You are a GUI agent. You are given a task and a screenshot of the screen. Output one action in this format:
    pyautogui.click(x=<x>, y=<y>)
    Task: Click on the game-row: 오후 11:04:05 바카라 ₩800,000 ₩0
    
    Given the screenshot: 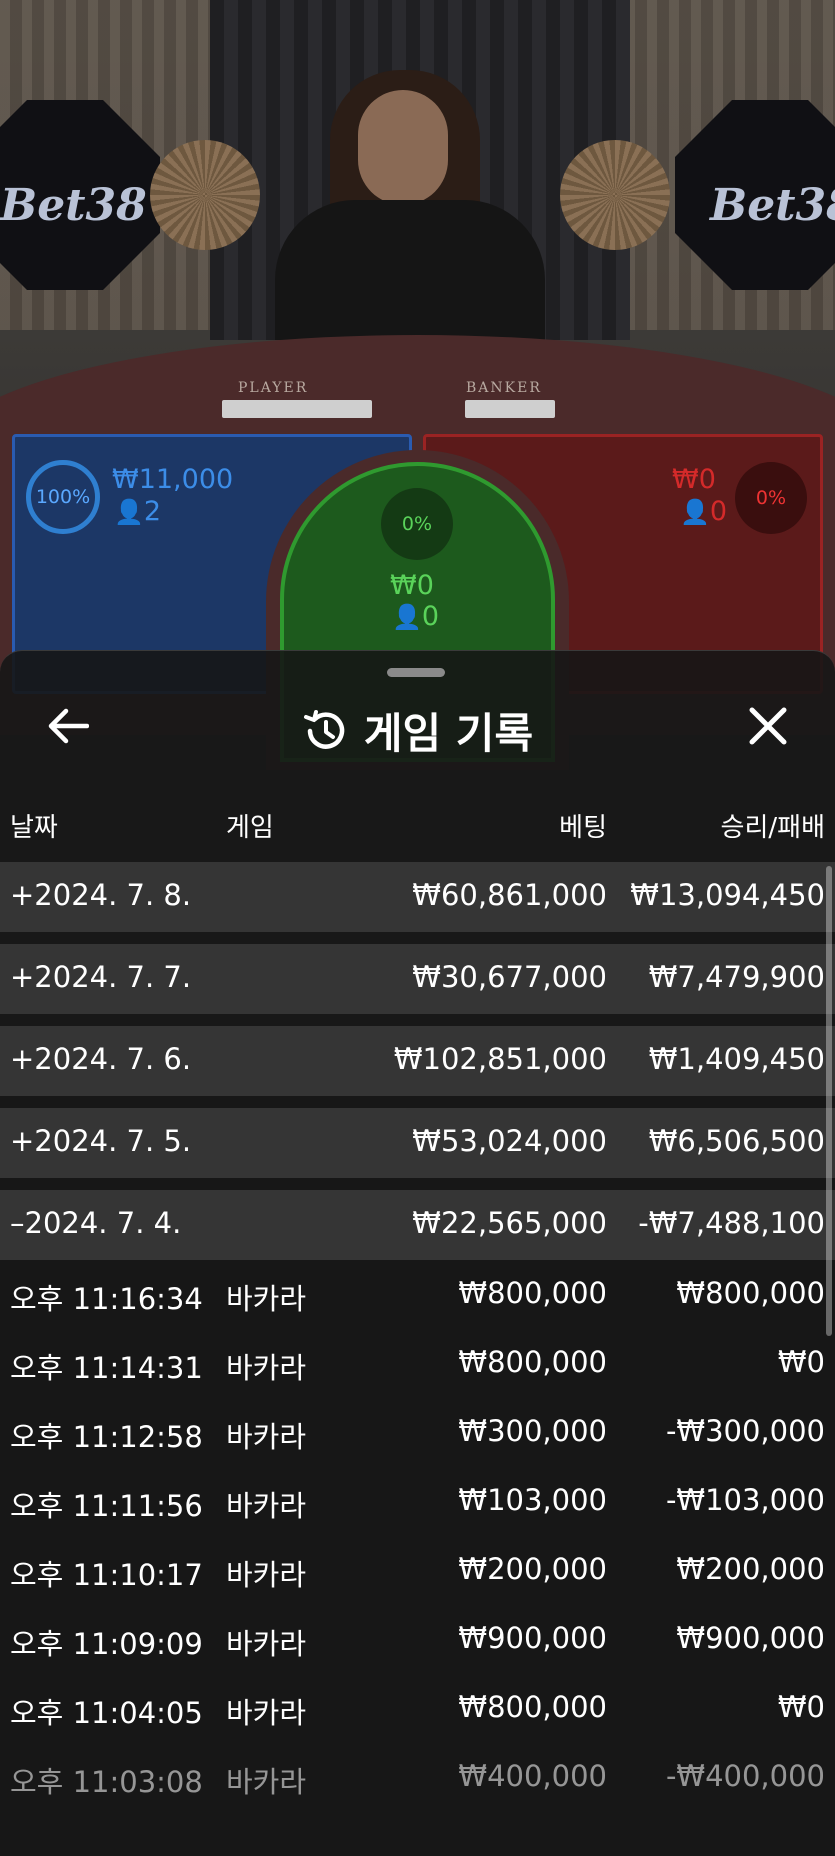 What is the action you would take?
    pyautogui.click(x=417, y=1708)
    